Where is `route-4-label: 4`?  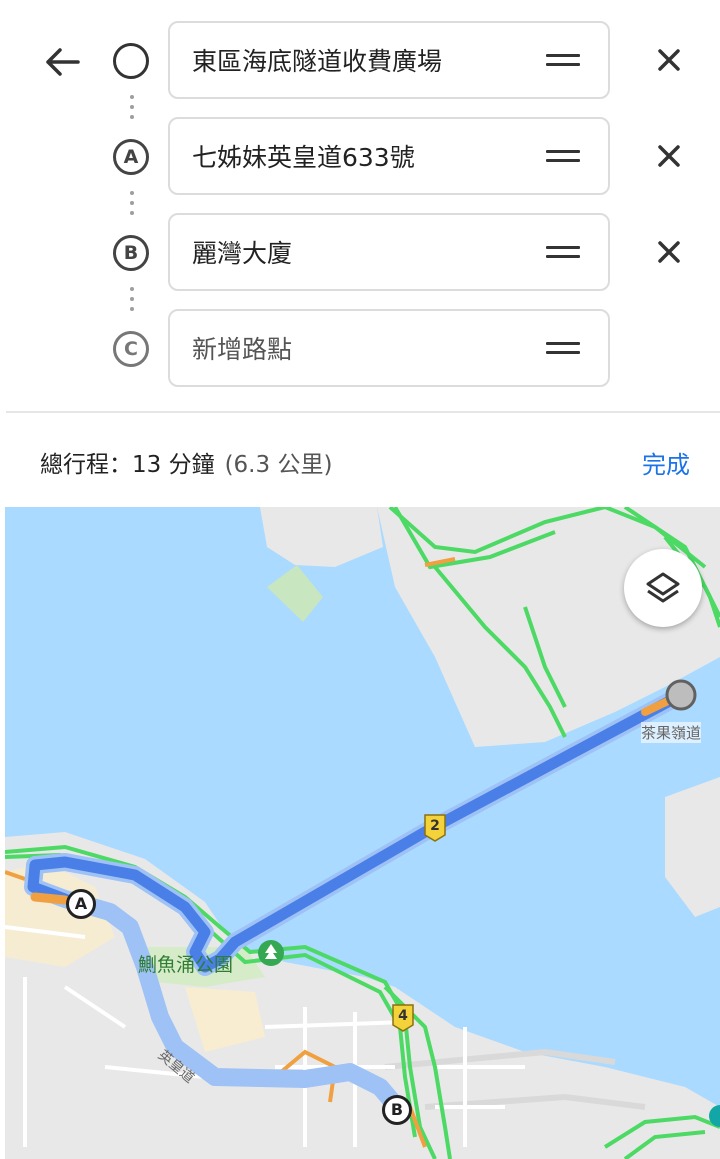 route-4-label: 4 is located at coordinates (403, 1016).